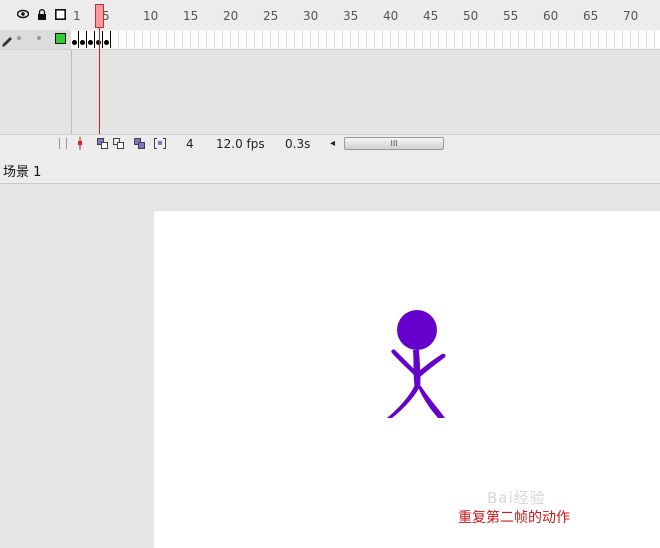 The image size is (660, 548). I want to click on ruler-label: 10, so click(151, 16).